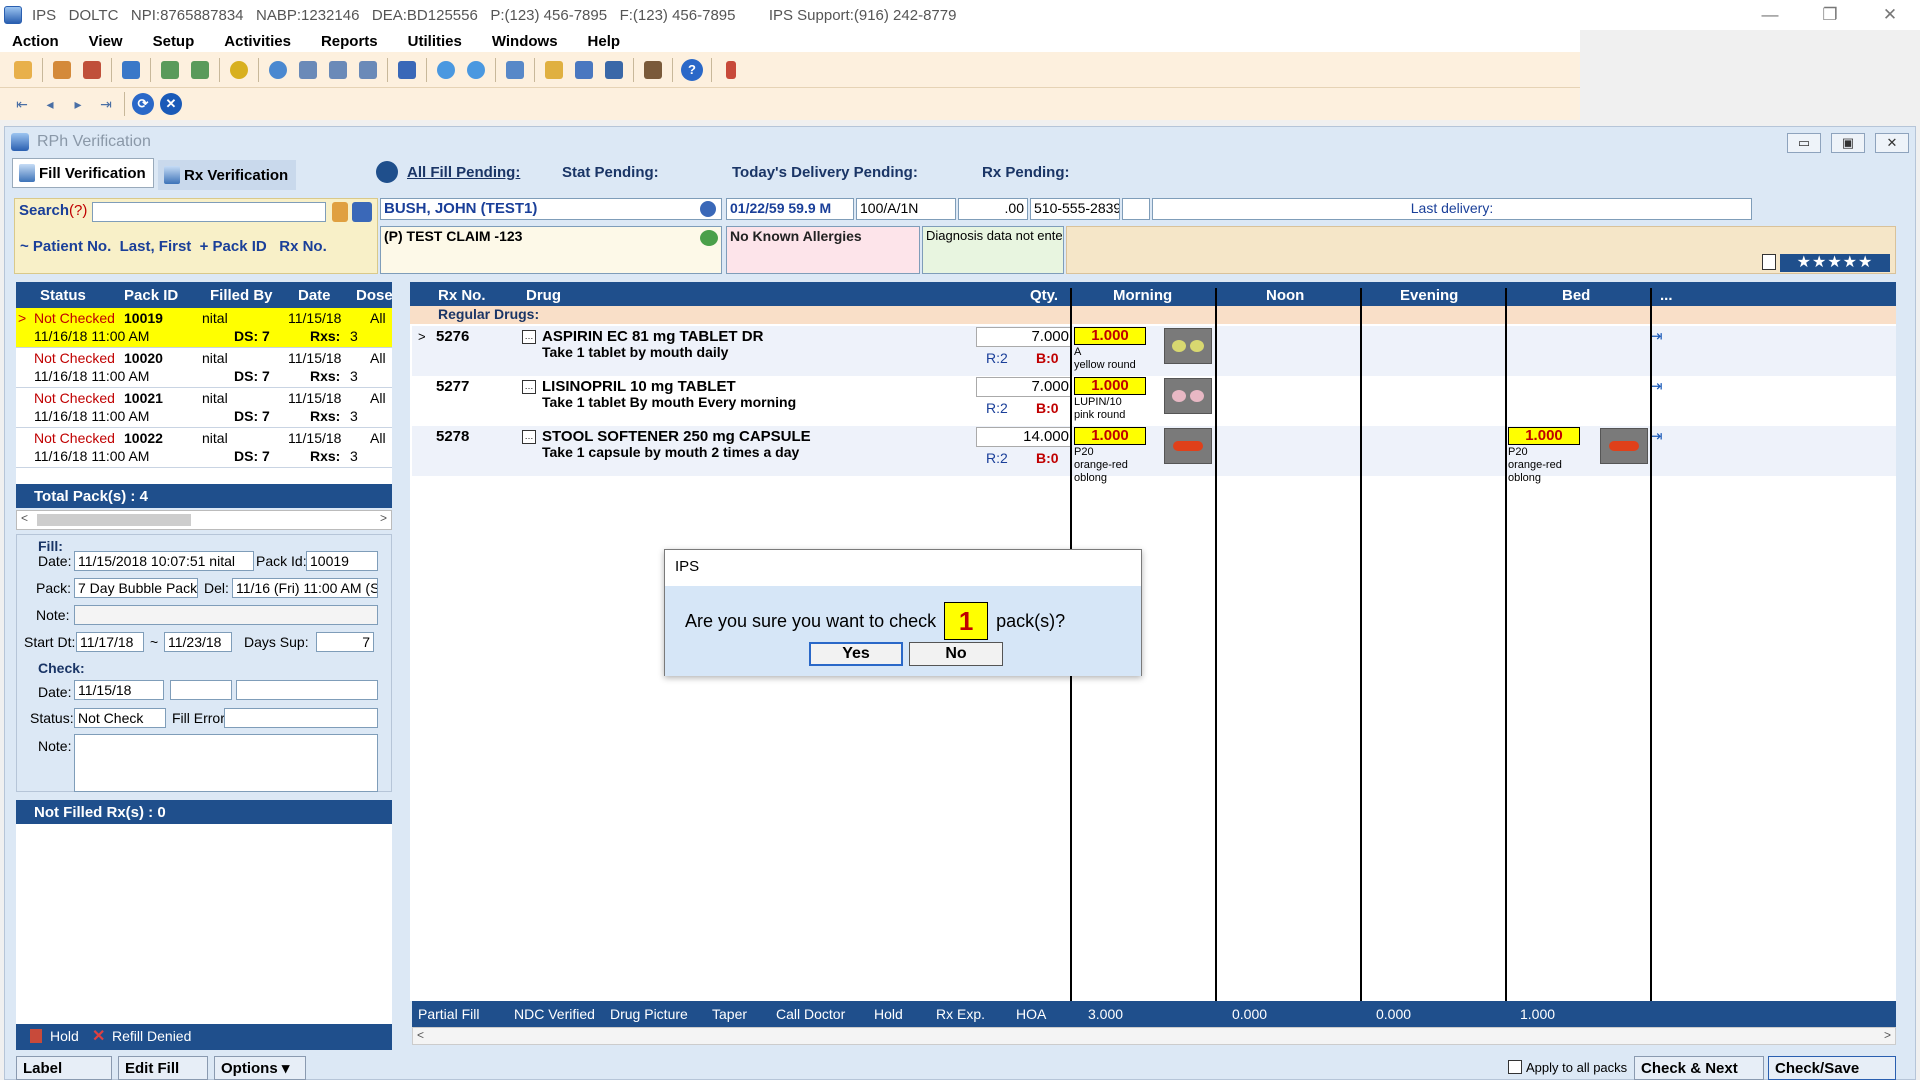 This screenshot has height=1080, width=1920. I want to click on check-fillerror-select, so click(301, 718).